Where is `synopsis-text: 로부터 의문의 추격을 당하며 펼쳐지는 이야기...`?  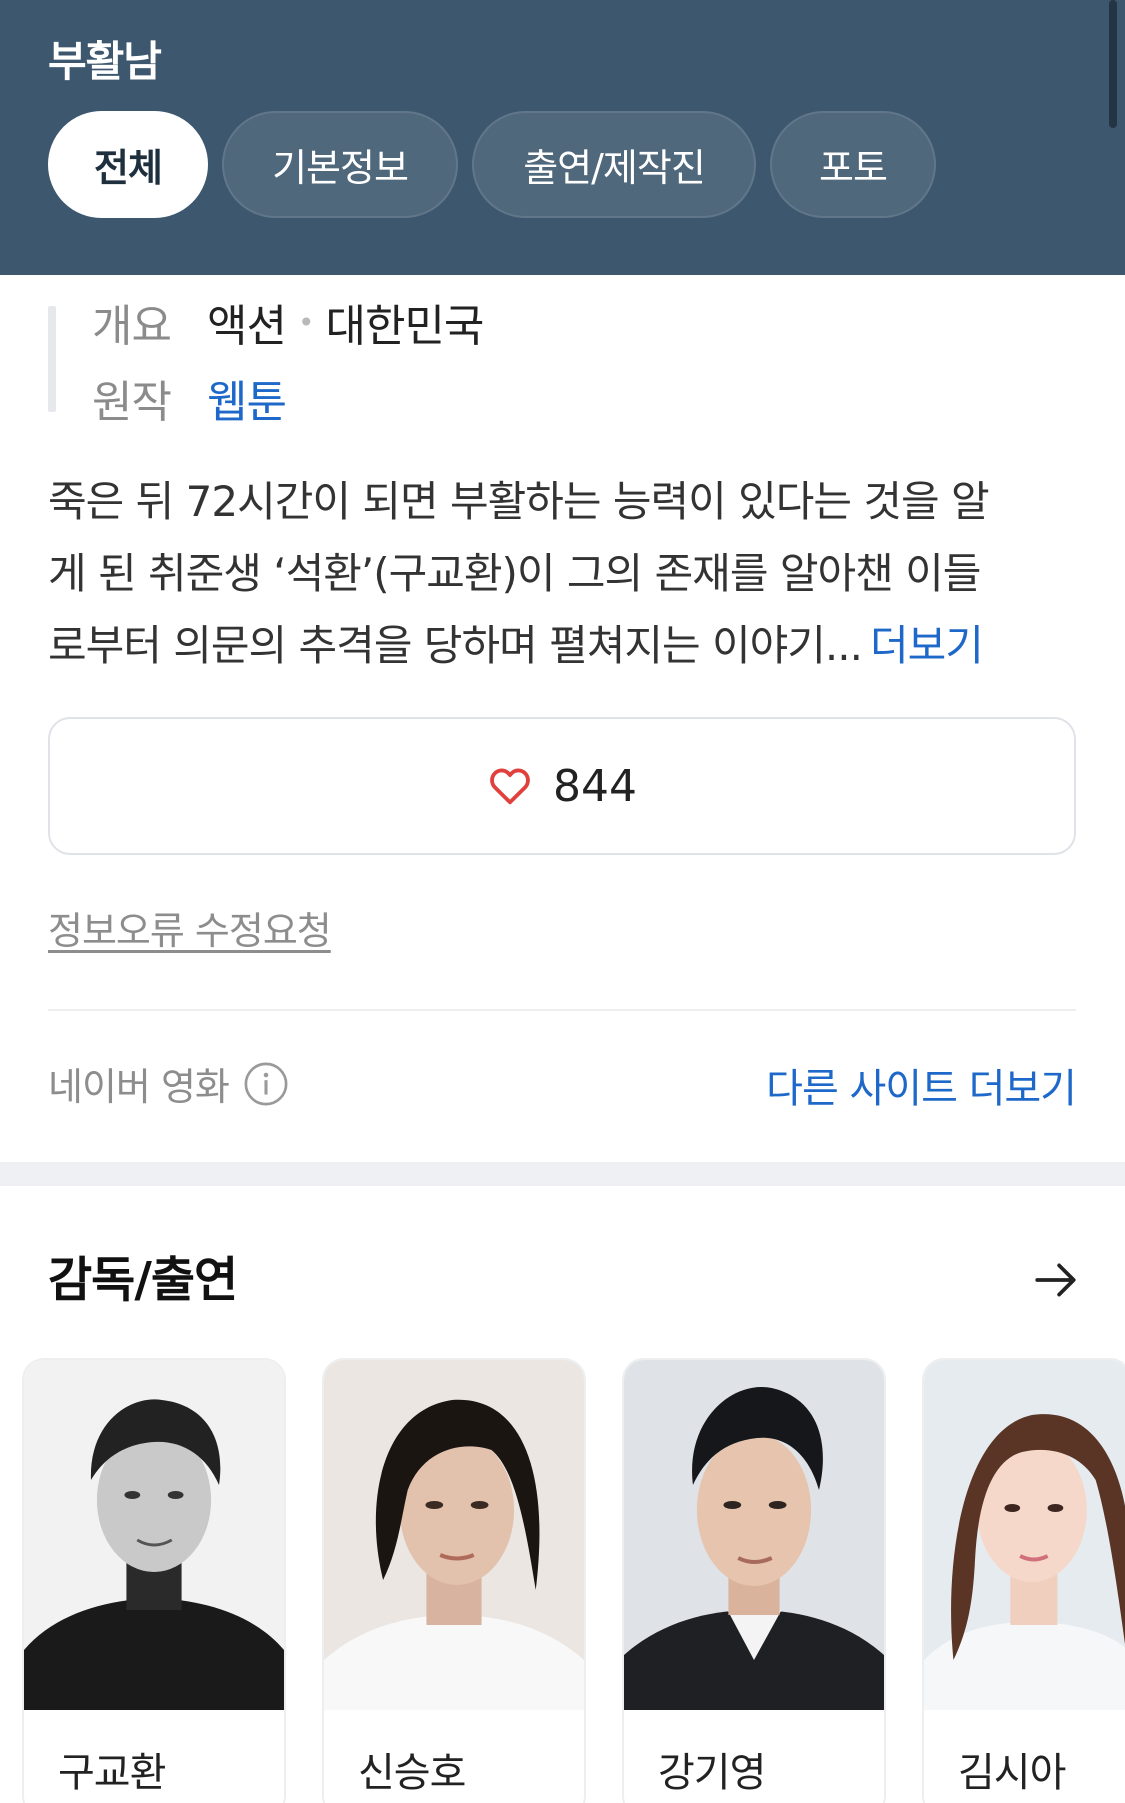 synopsis-text: 로부터 의문의 추격을 당하며 펼쳐지는 이야기... is located at coordinates (455, 645).